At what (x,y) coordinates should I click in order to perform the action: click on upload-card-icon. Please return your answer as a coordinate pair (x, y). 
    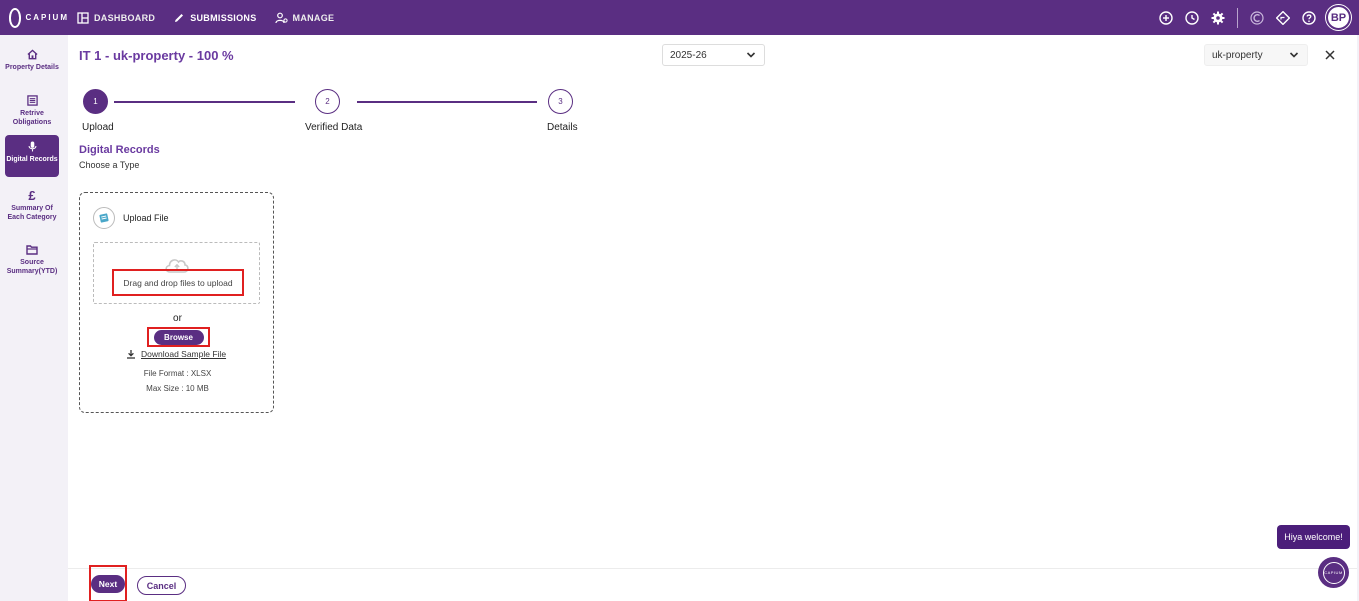
    Looking at the image, I should click on (104, 218).